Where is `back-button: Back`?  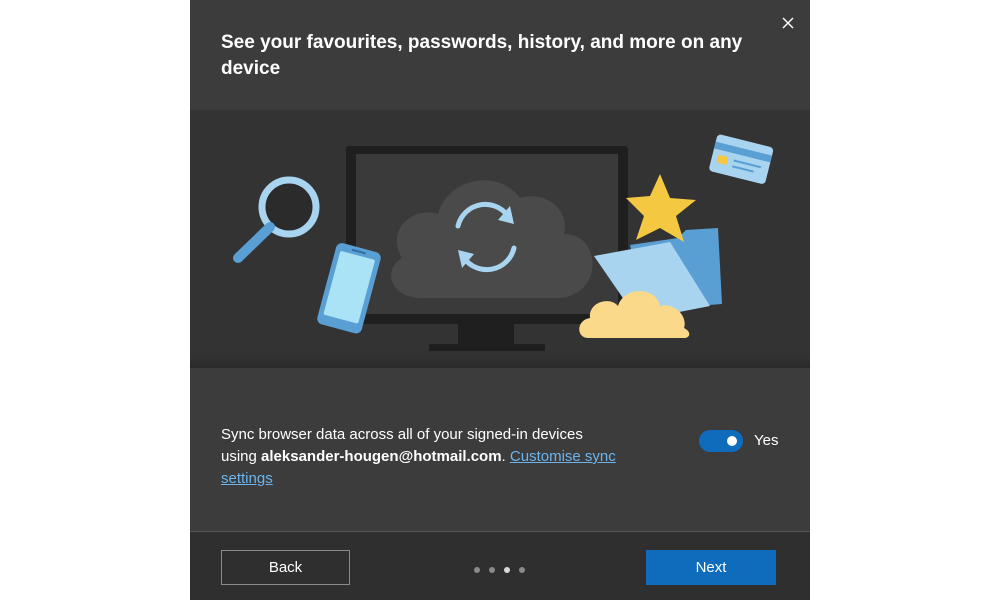
back-button: Back is located at coordinates (285, 567).